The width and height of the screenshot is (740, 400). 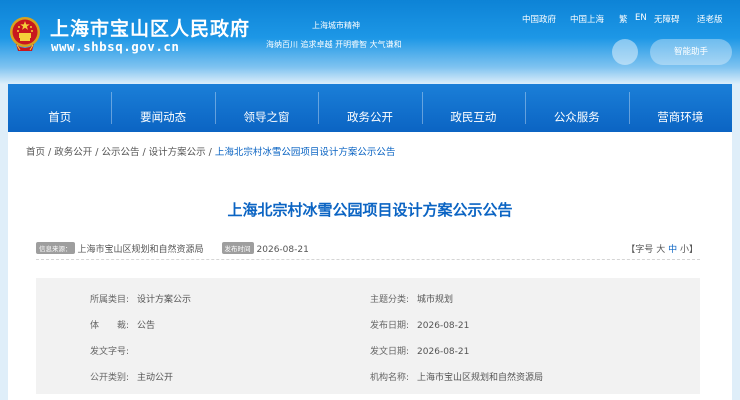 What do you see at coordinates (539, 19) in the screenshot?
I see `link-china-gov: 中国政府` at bounding box center [539, 19].